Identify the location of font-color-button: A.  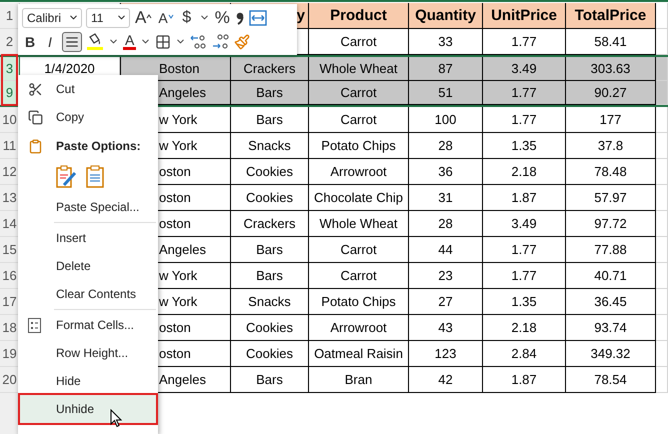
(129, 41).